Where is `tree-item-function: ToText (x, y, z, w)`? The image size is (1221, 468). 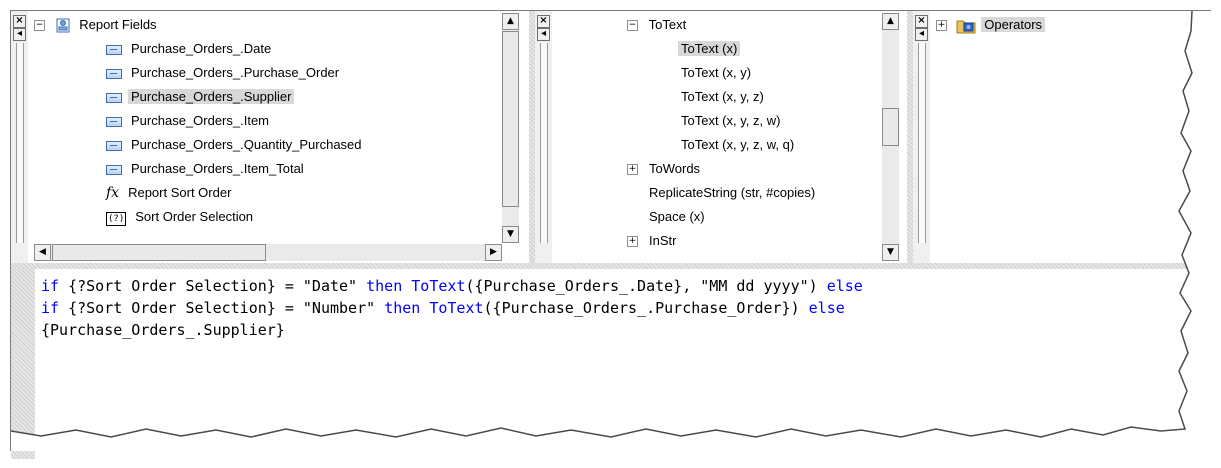
tree-item-function: ToText (x, y, z, w) is located at coordinates (730, 121).